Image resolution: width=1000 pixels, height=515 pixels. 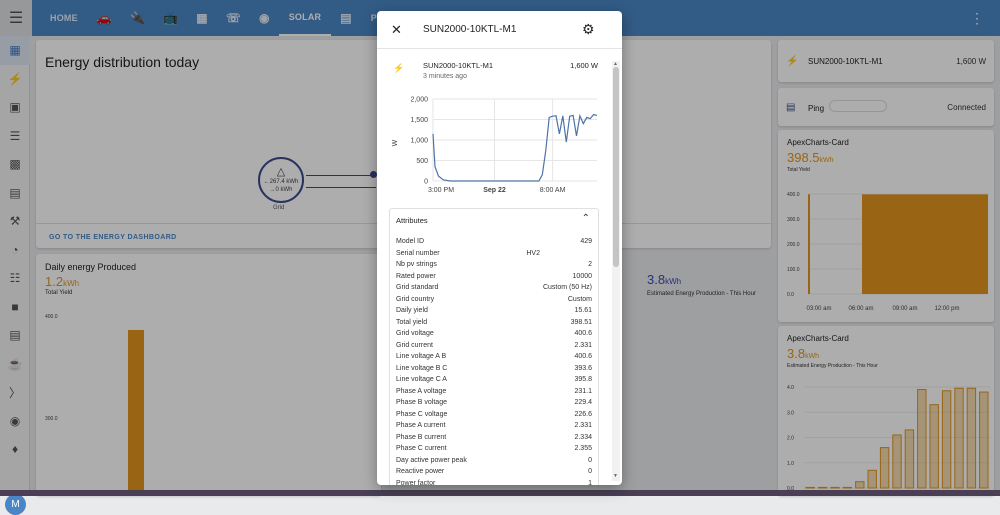 What do you see at coordinates (616, 271) in the screenshot?
I see `dialog-scrollbar: ▲ ▼` at bounding box center [616, 271].